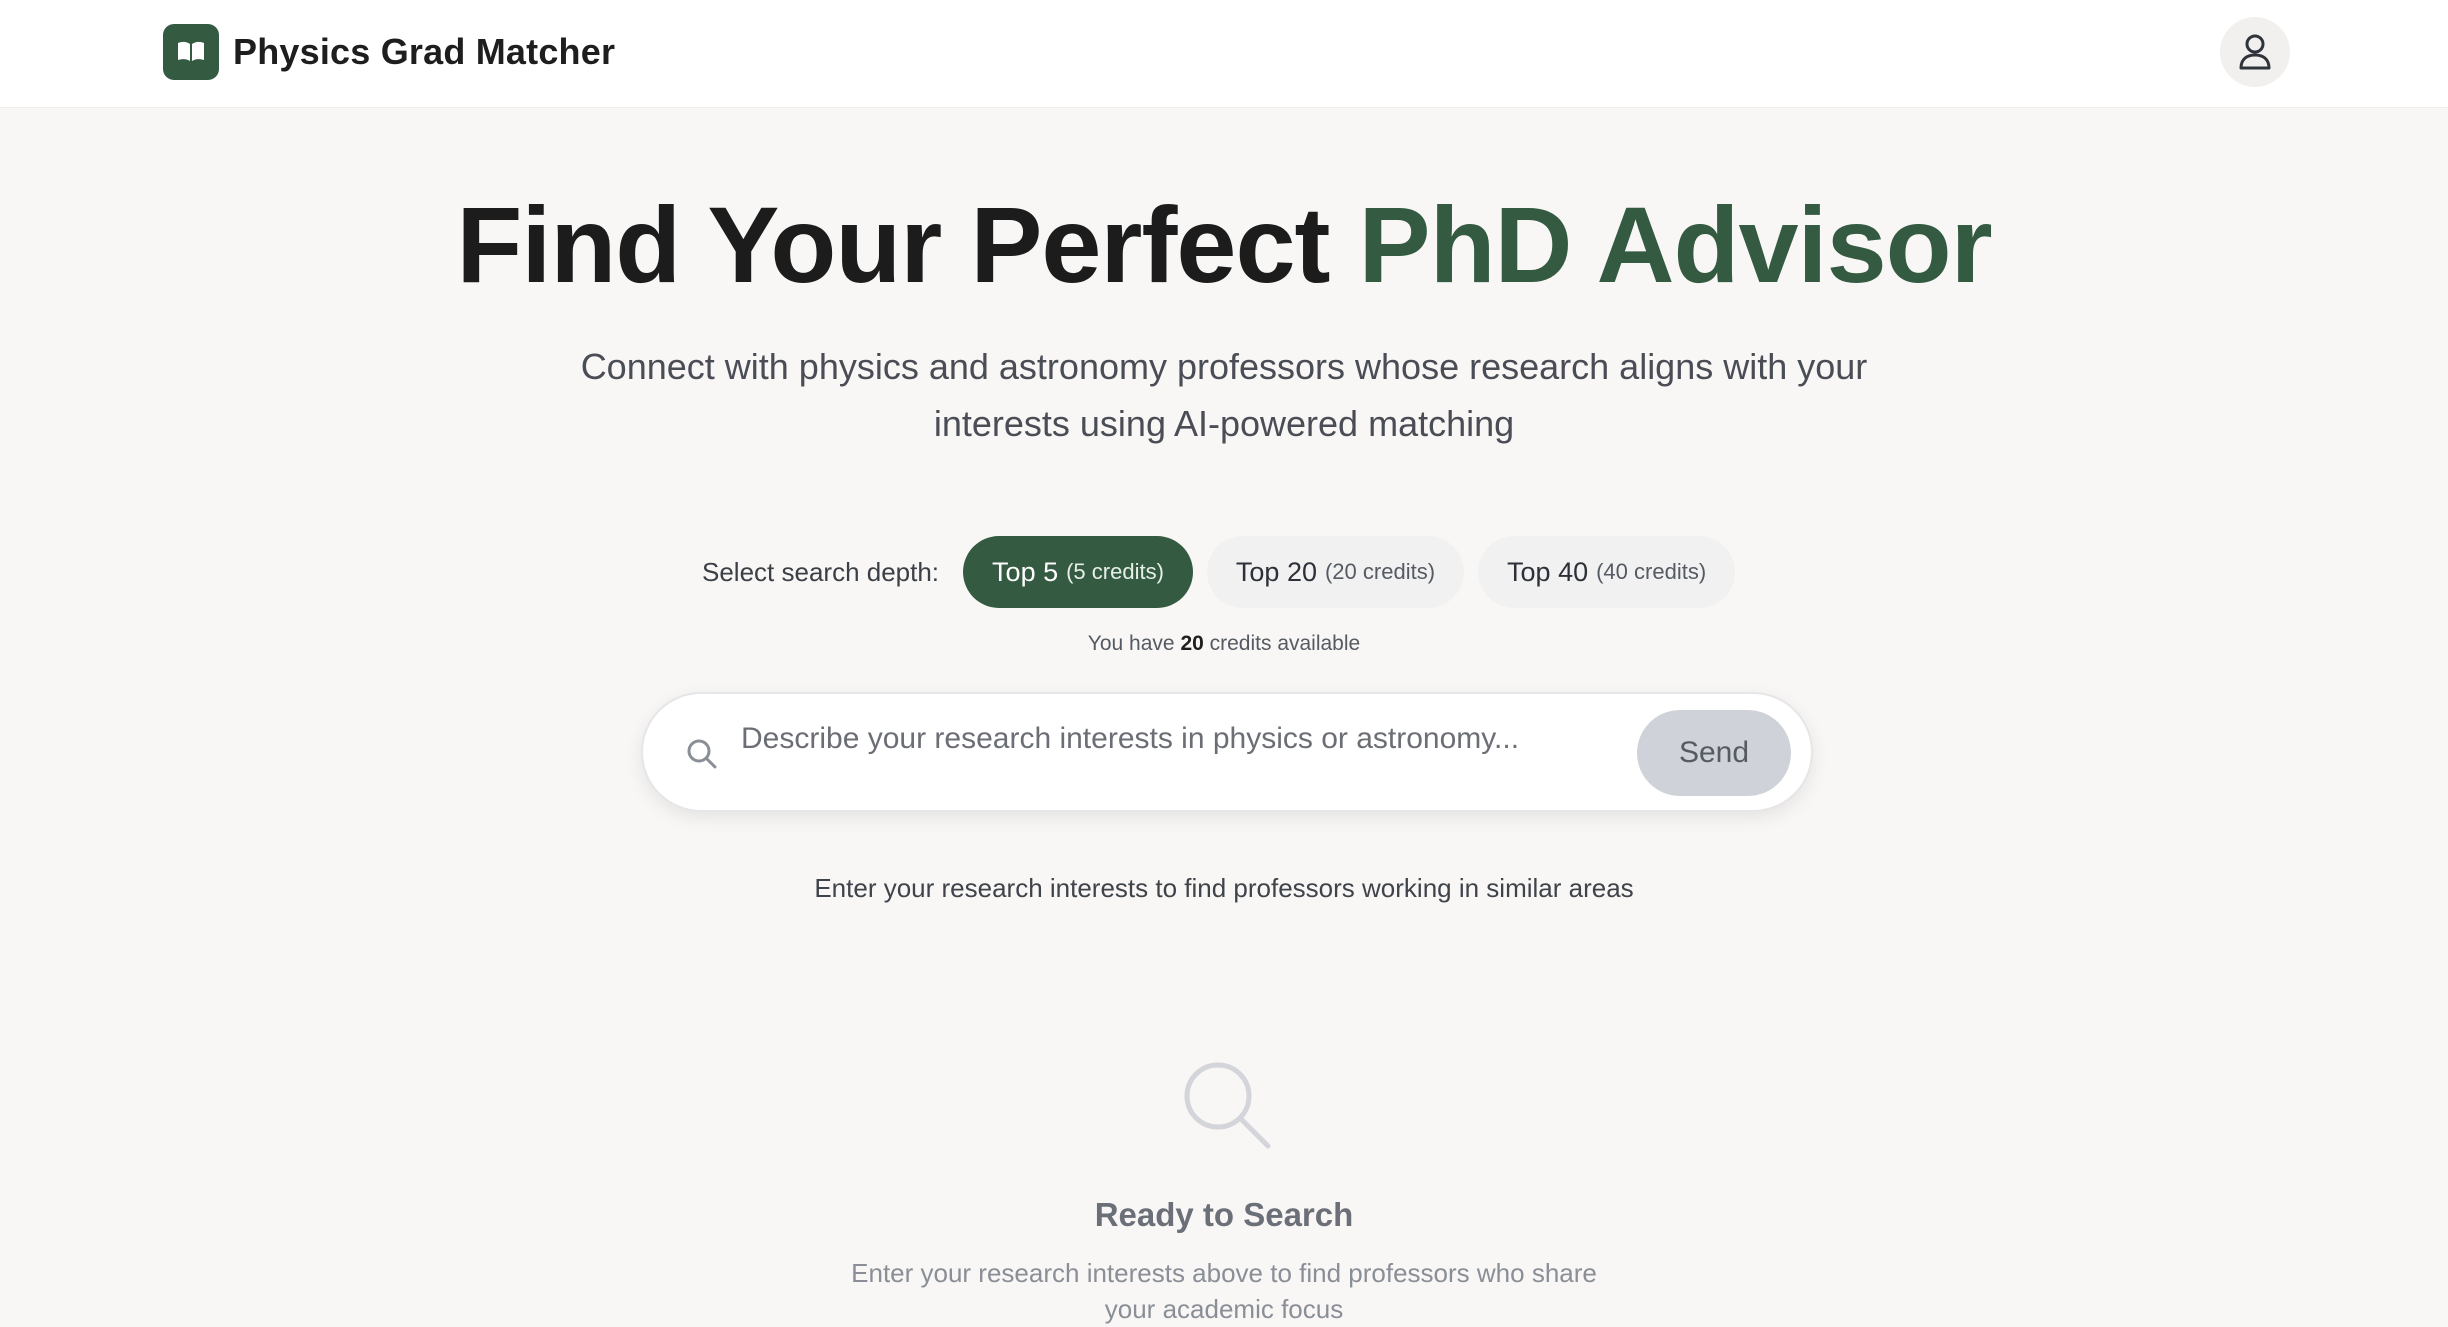 The height and width of the screenshot is (1327, 2448). I want to click on depth-option-credits: (40 credits), so click(1651, 571).